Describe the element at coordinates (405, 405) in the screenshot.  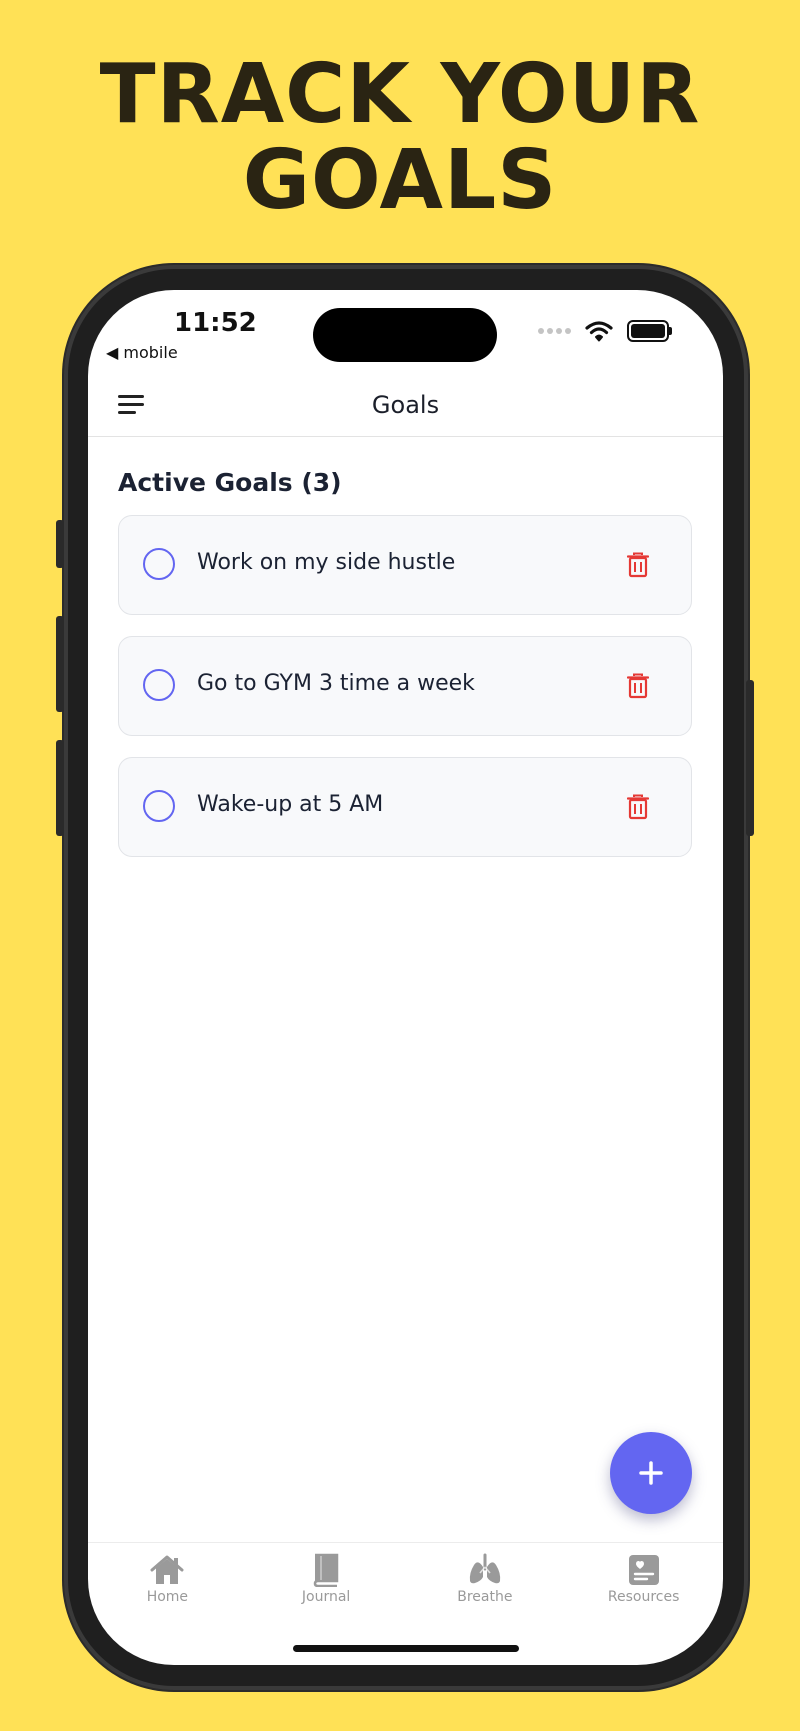
I see `page-title: Goals` at that location.